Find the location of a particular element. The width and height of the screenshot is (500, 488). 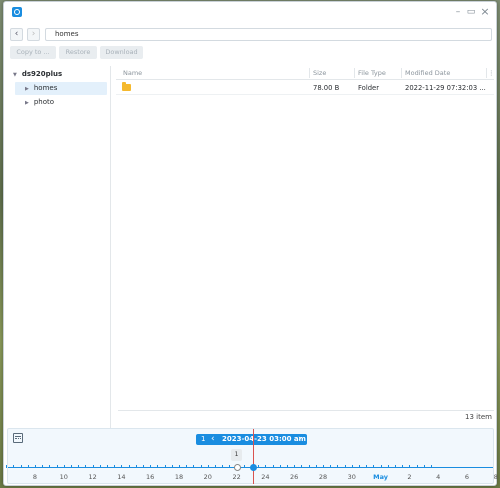

table-header: Name Size File Type Modified Date ⋮ is located at coordinates (305, 73).